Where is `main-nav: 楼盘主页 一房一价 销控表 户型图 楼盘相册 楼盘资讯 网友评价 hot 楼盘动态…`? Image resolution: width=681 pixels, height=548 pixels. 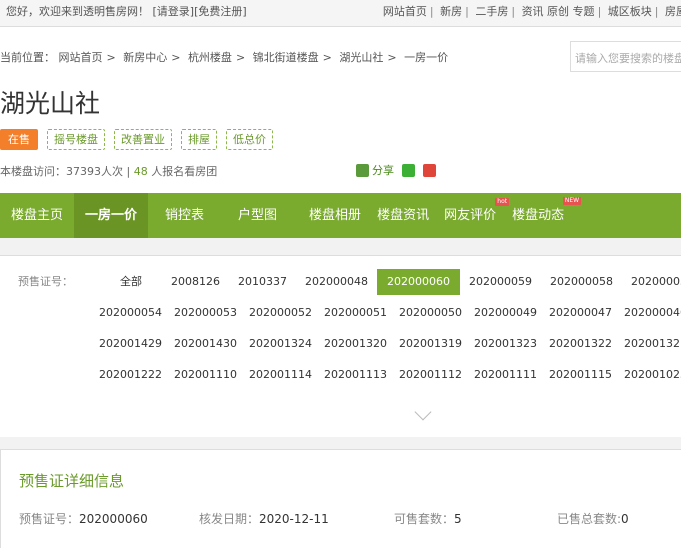 main-nav: 楼盘主页 一房一价 销控表 户型图 楼盘相册 楼盘资讯 网友评价 hot 楼盘动态… is located at coordinates (340, 215).